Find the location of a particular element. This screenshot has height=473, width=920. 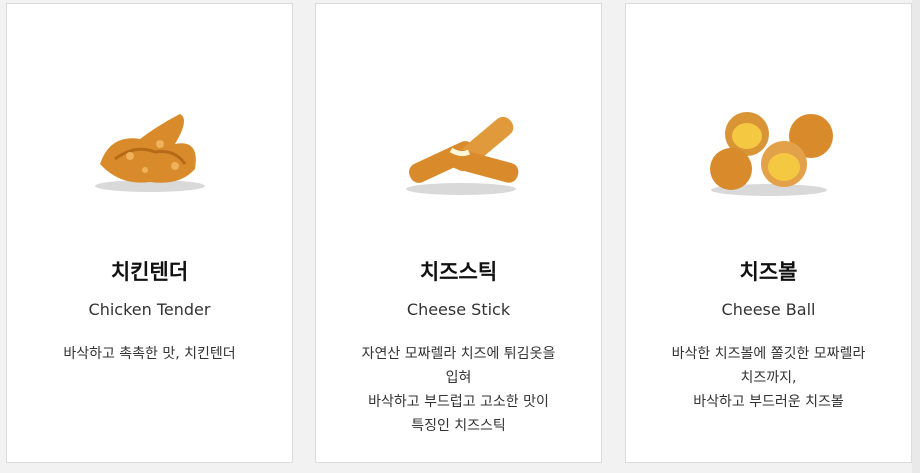

description-line: 특징인 치즈스틱 is located at coordinates (458, 426).